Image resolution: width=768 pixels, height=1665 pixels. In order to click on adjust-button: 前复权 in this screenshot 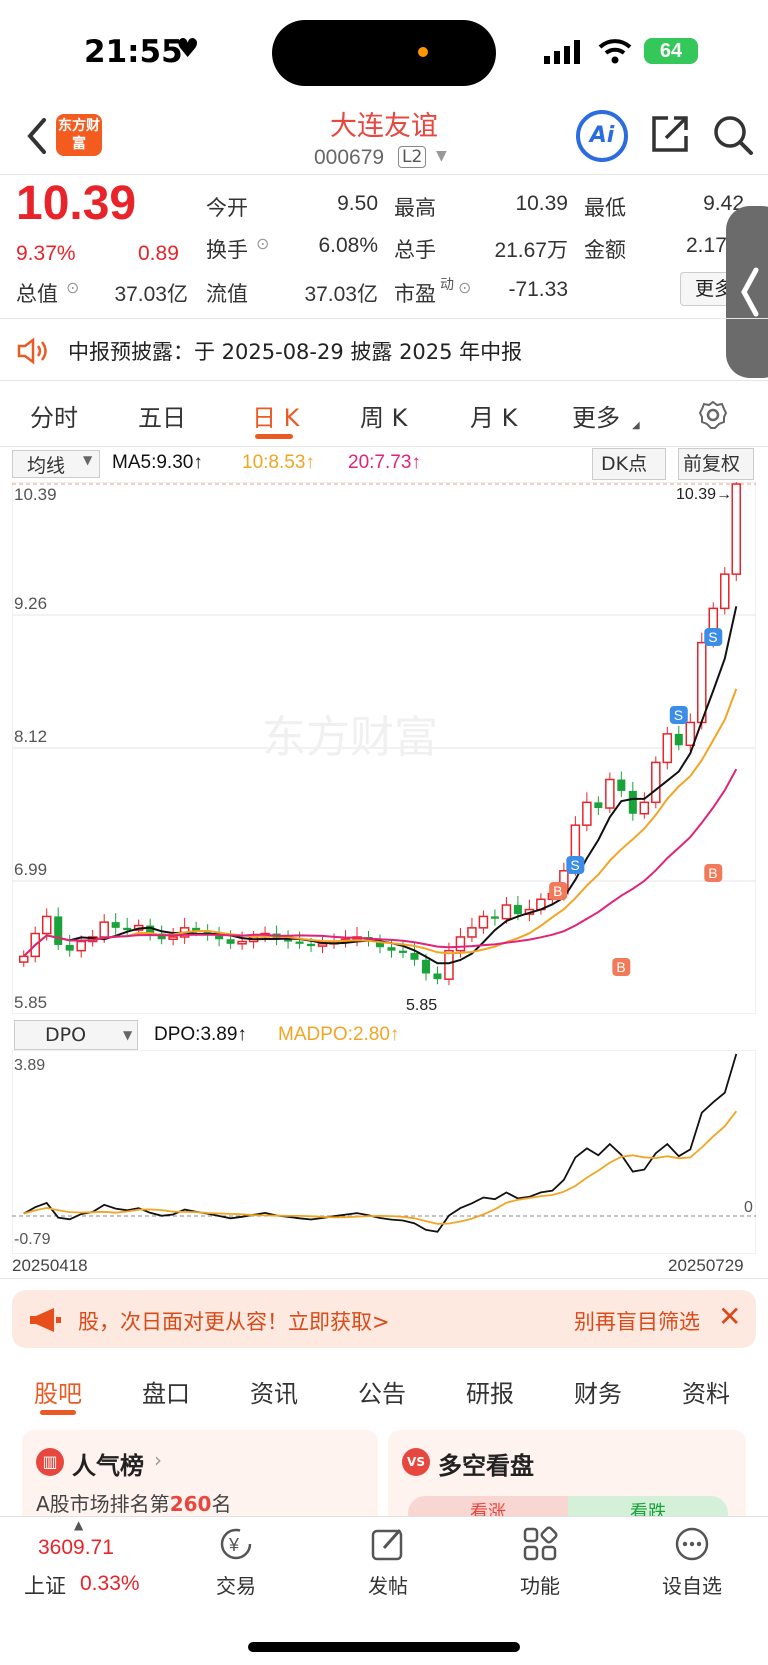, I will do `click(716, 464)`.